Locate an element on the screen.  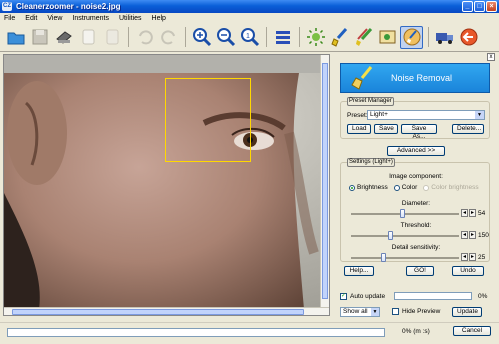
batch-truck-icon is located at coordinates (444, 38).